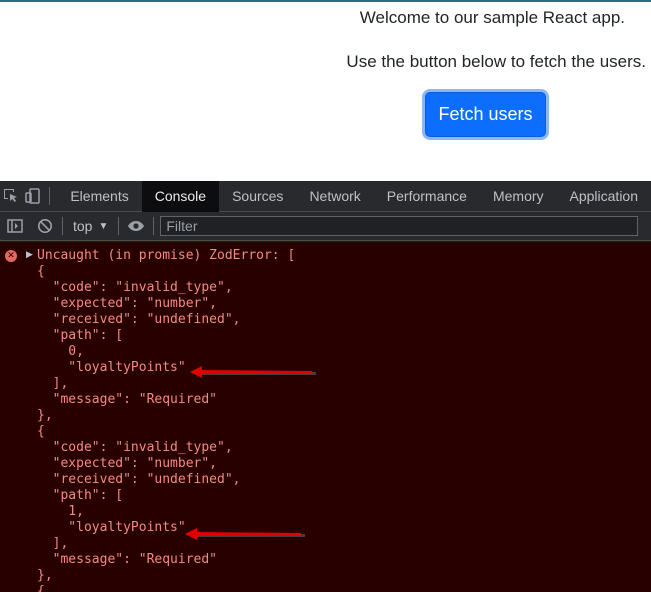 The height and width of the screenshot is (592, 651). What do you see at coordinates (33, 196) in the screenshot?
I see `device-toolbar-icon` at bounding box center [33, 196].